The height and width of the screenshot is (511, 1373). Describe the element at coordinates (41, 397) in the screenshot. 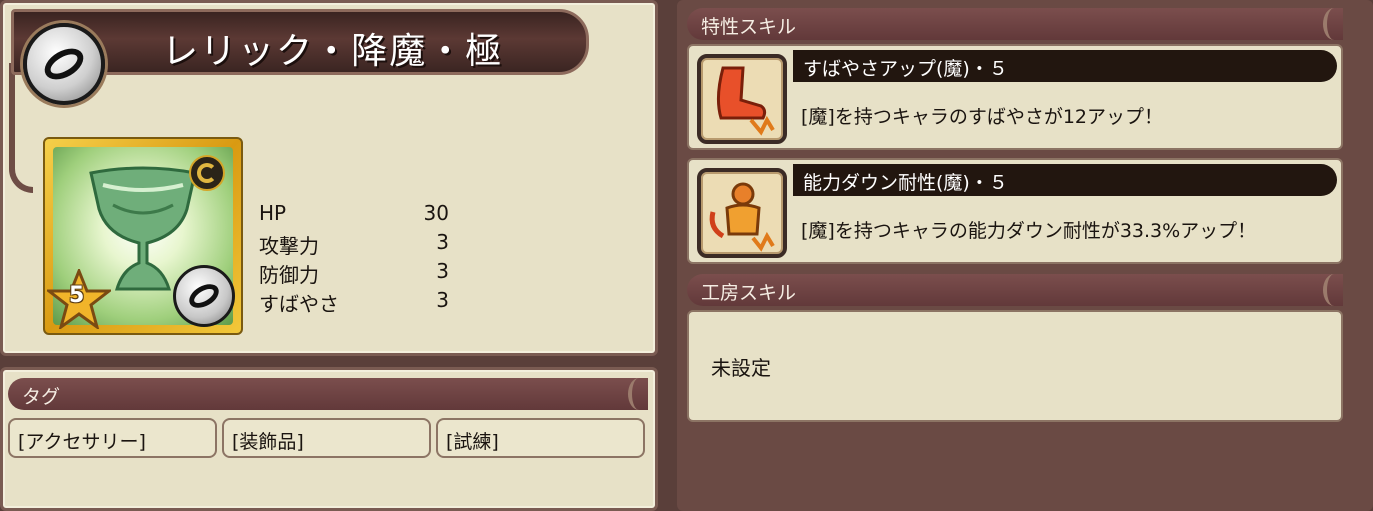

I see `tags-header-label: タグ` at that location.